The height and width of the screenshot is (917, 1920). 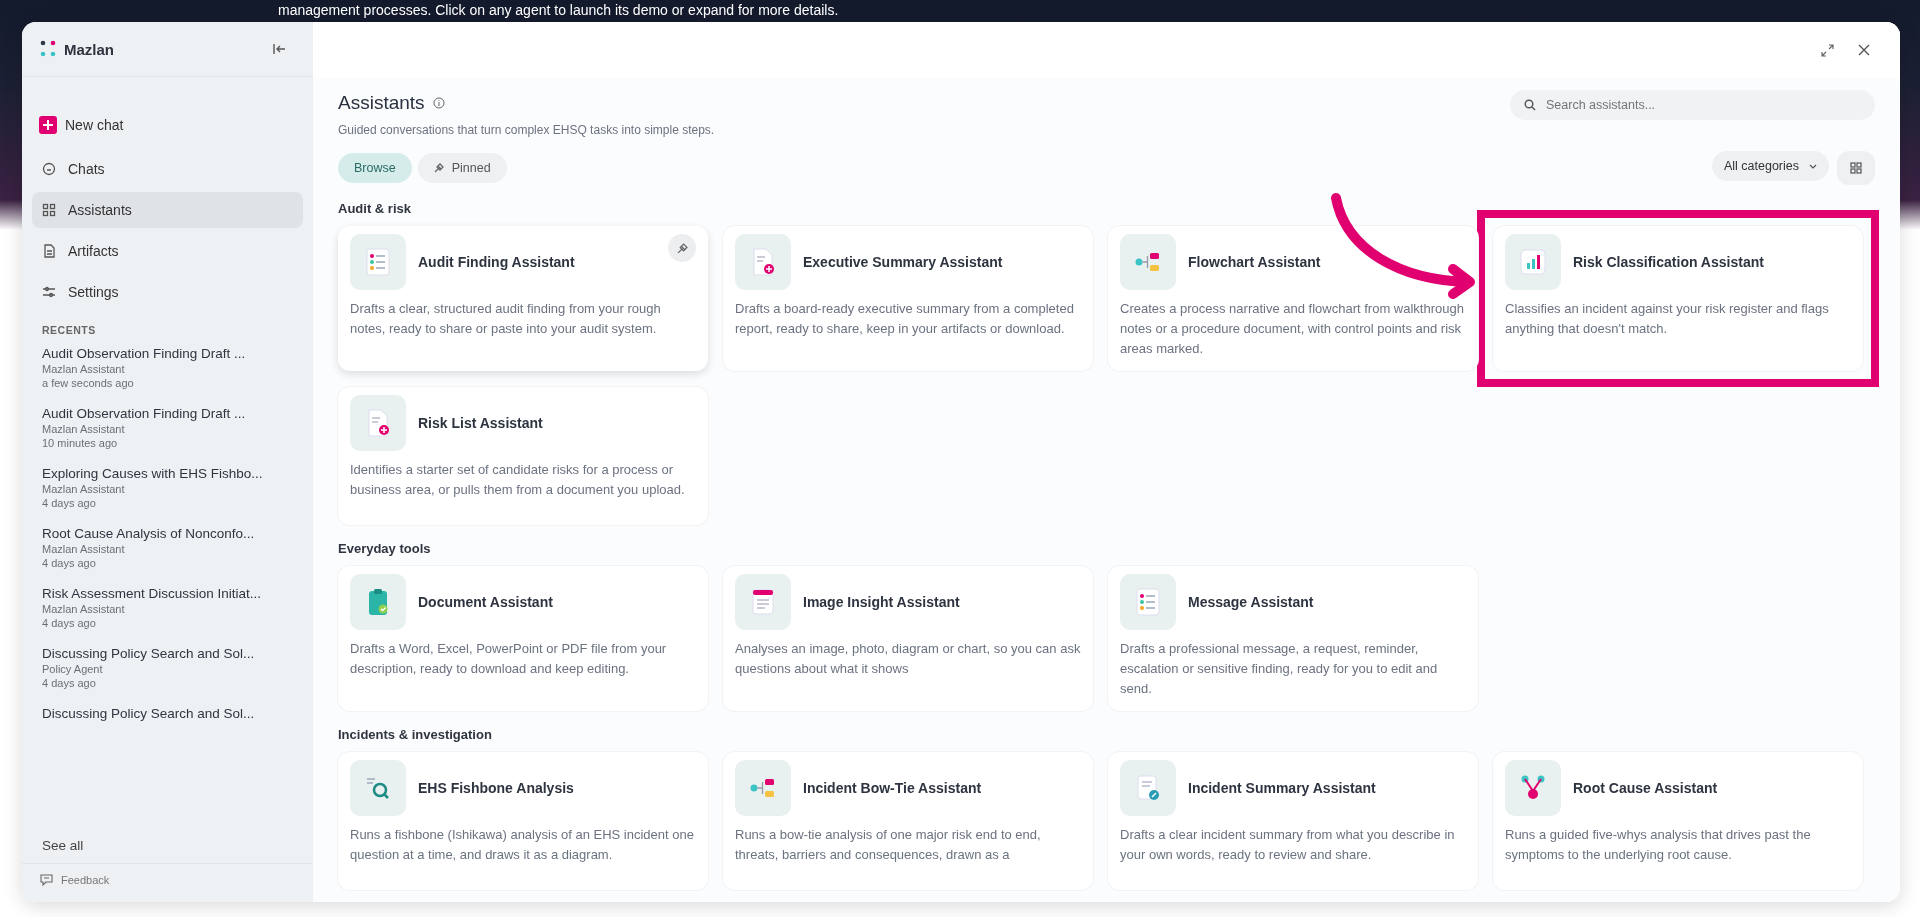 I want to click on card-title: Incident Summary Assistant, so click(x=1282, y=788).